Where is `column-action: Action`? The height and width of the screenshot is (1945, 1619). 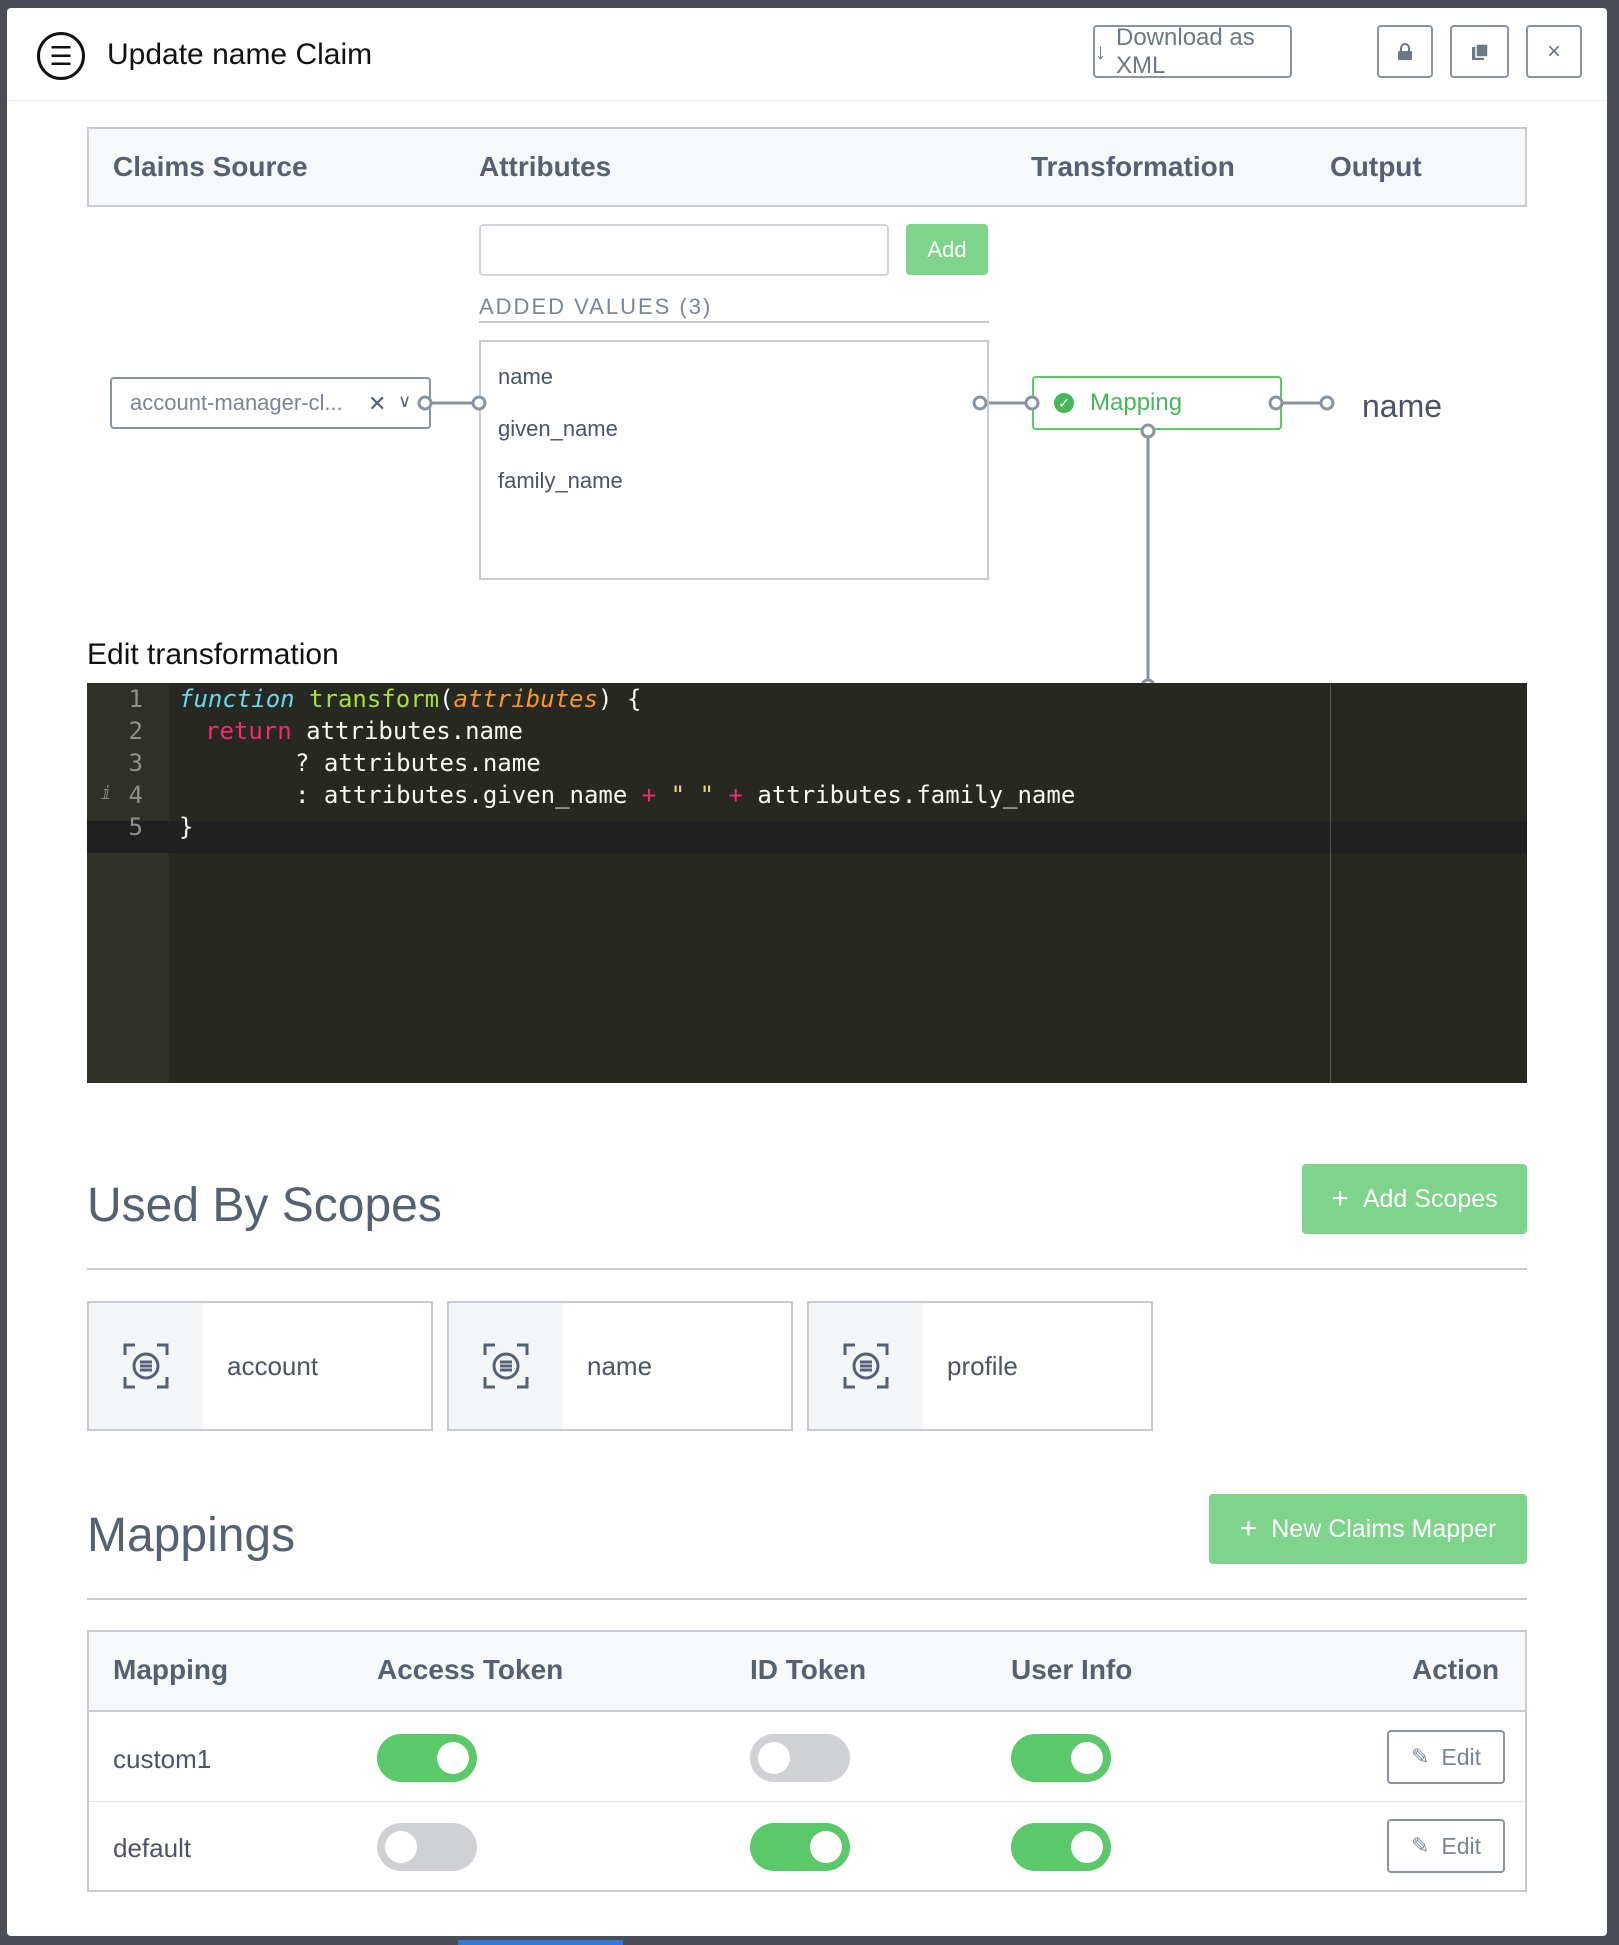 column-action: Action is located at coordinates (1456, 1669).